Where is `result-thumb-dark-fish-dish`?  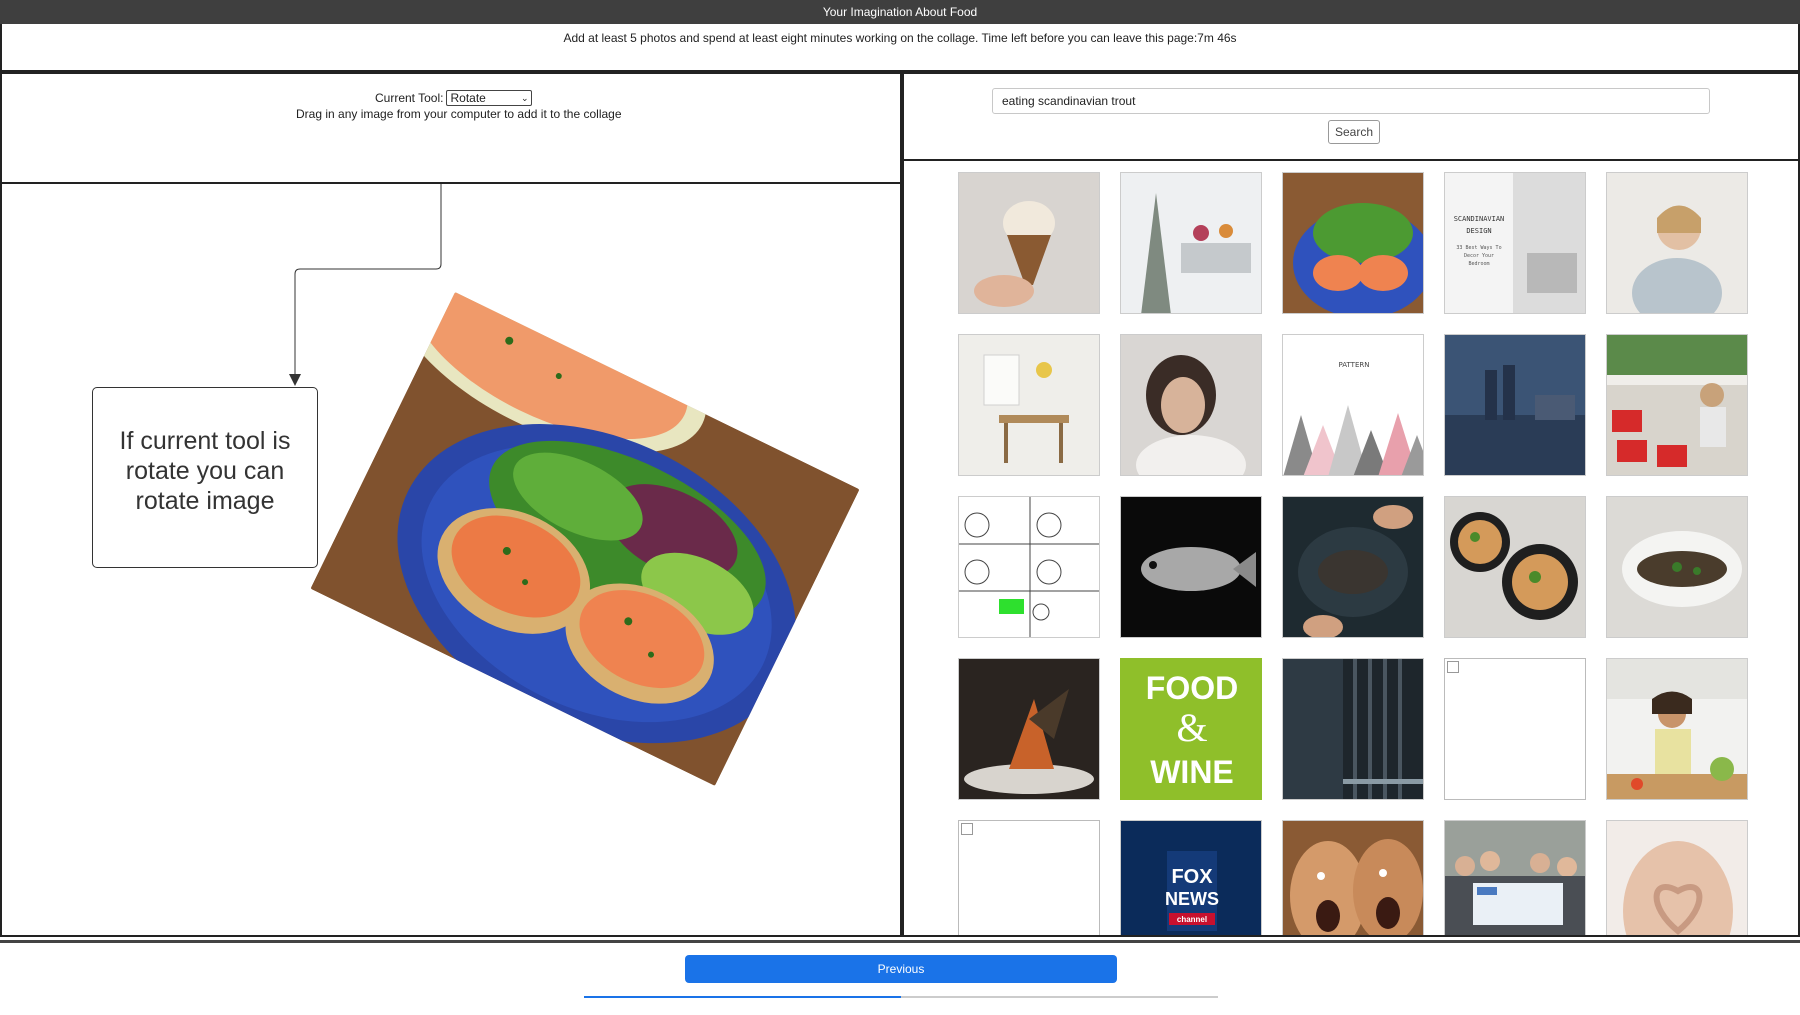
result-thumb-dark-fish-dish is located at coordinates (1353, 567).